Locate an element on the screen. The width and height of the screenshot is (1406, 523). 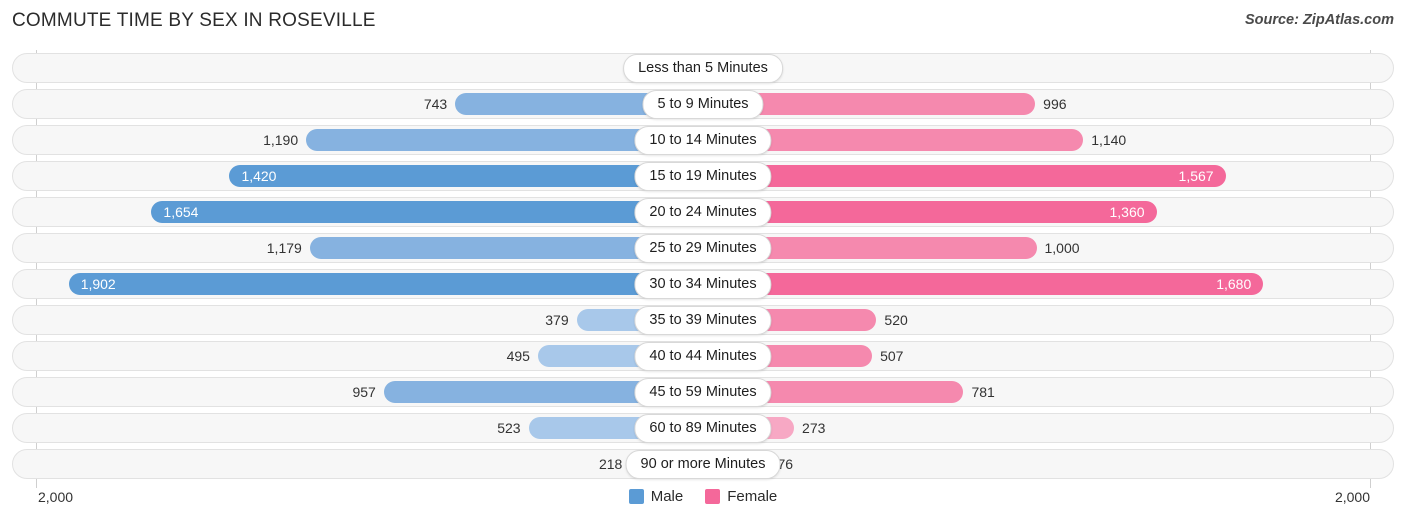
category-label: 40 to 44 Minutes is located at coordinates (703, 356).